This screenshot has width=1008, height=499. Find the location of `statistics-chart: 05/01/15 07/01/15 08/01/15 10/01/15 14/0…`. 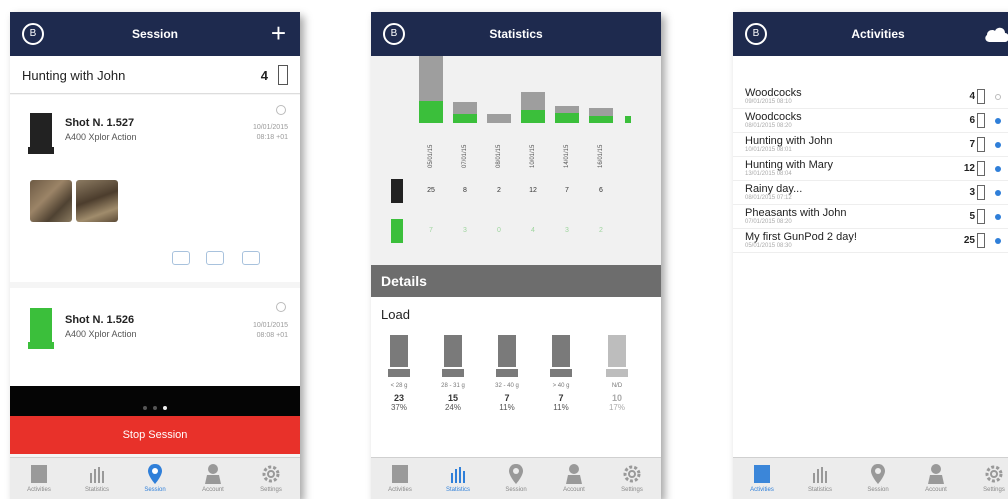

statistics-chart: 05/01/15 07/01/15 08/01/15 10/01/15 14/0… is located at coordinates (516, 160).